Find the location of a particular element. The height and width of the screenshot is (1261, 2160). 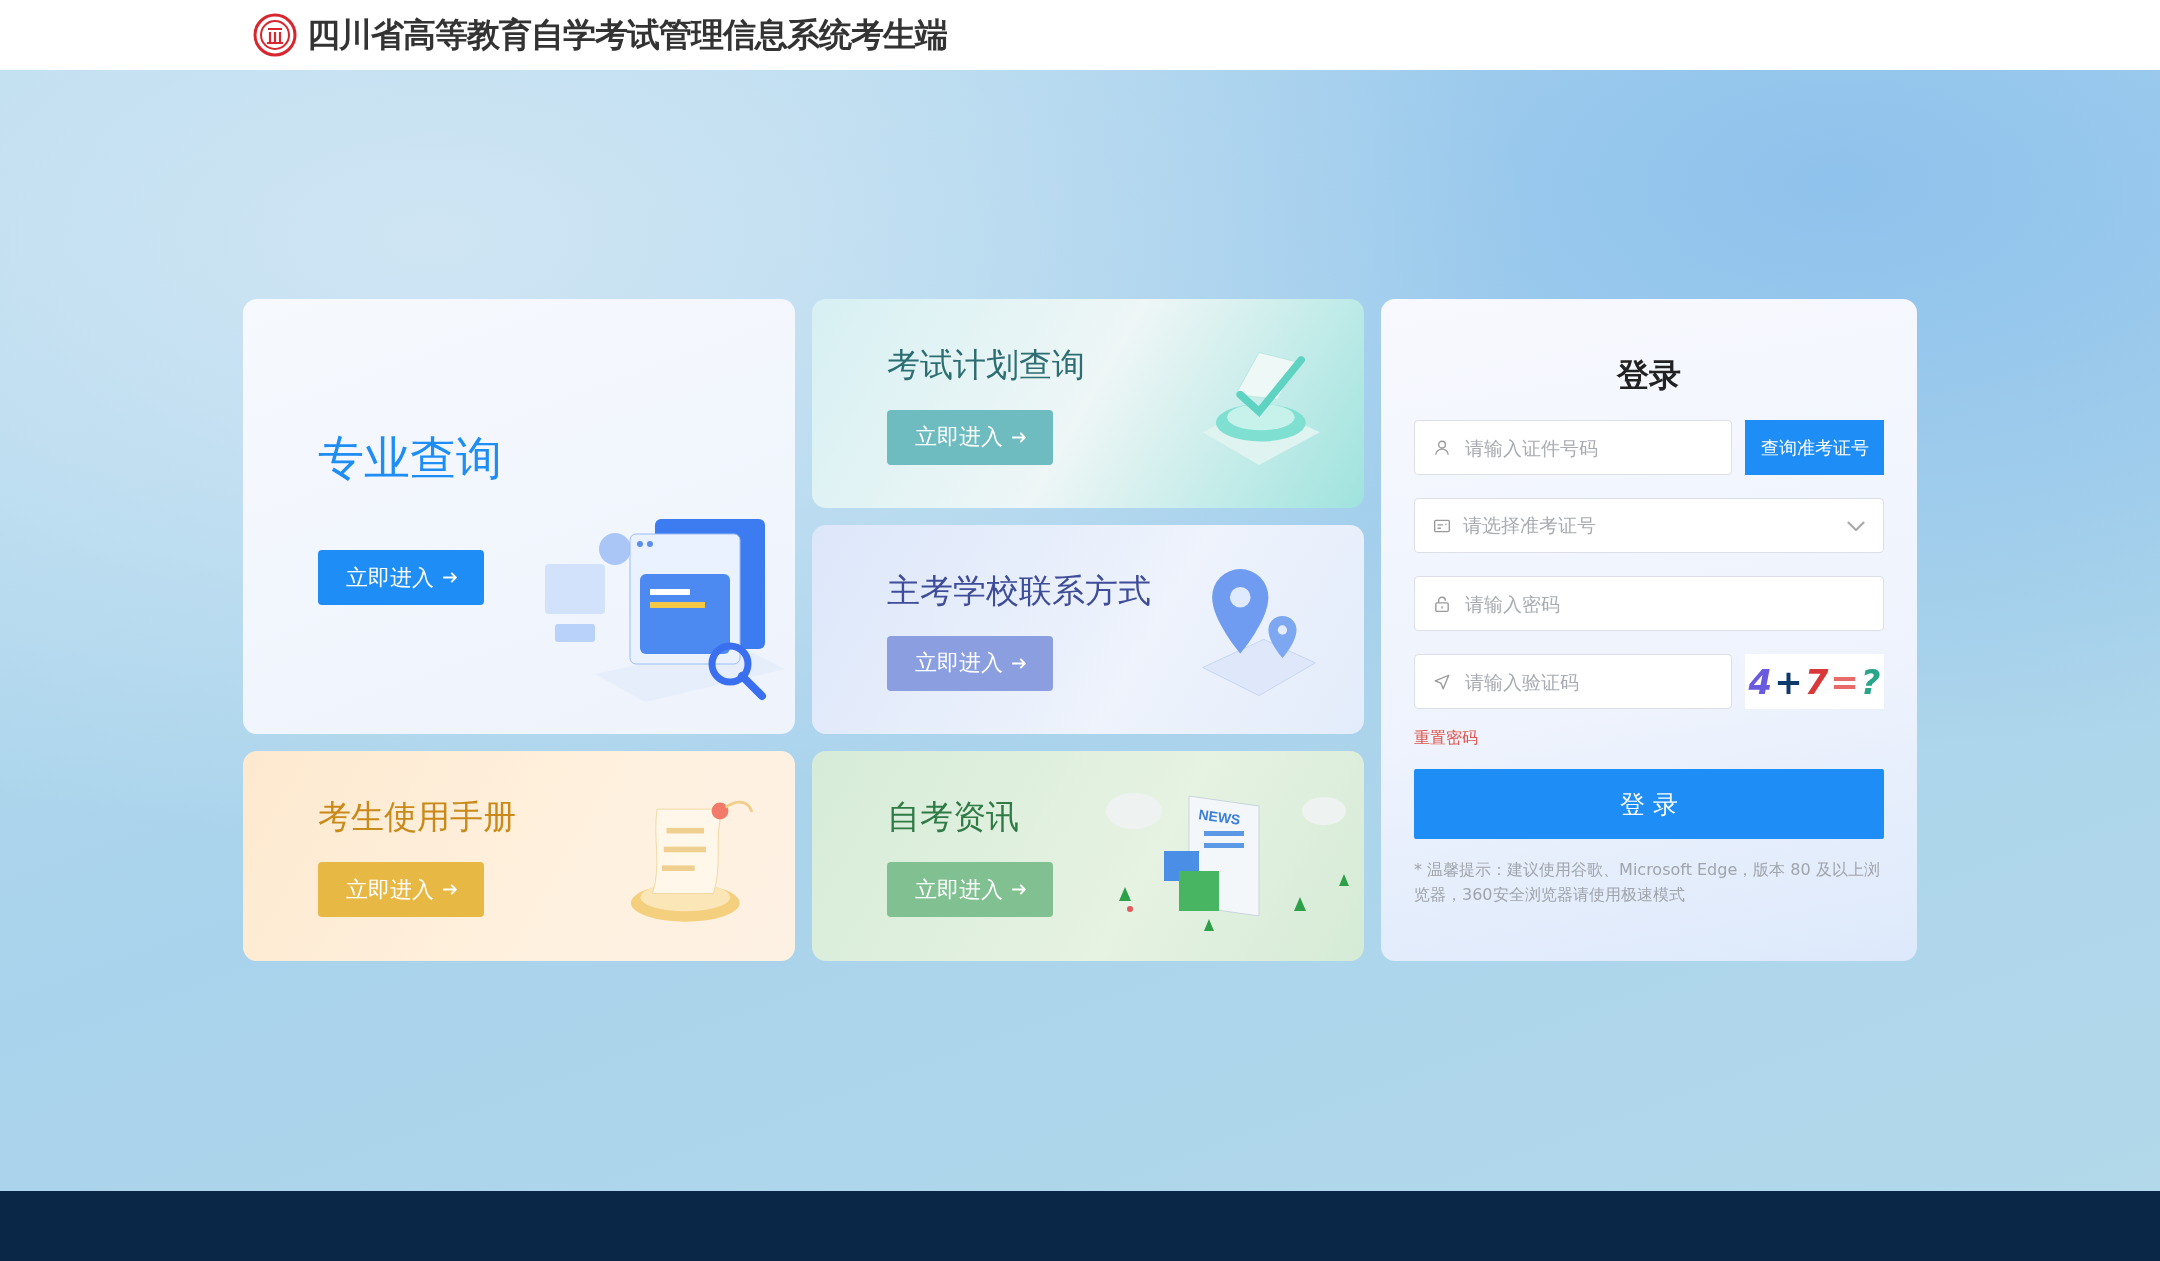

site-title: 四川省高等教育自学考试管理信息系统考生端 is located at coordinates (627, 34).